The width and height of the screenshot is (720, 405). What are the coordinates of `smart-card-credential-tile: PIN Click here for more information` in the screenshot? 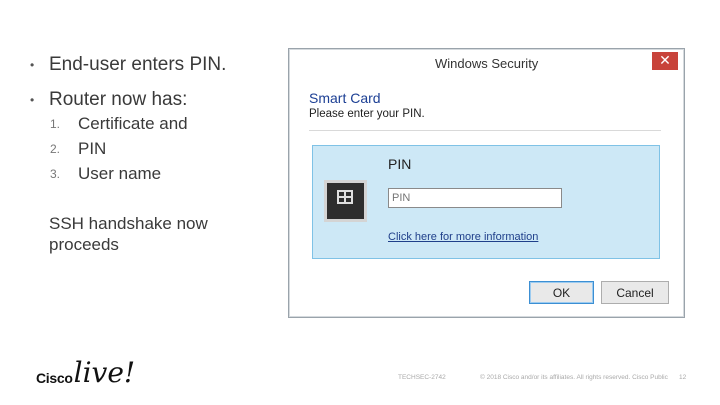 It's located at (486, 202).